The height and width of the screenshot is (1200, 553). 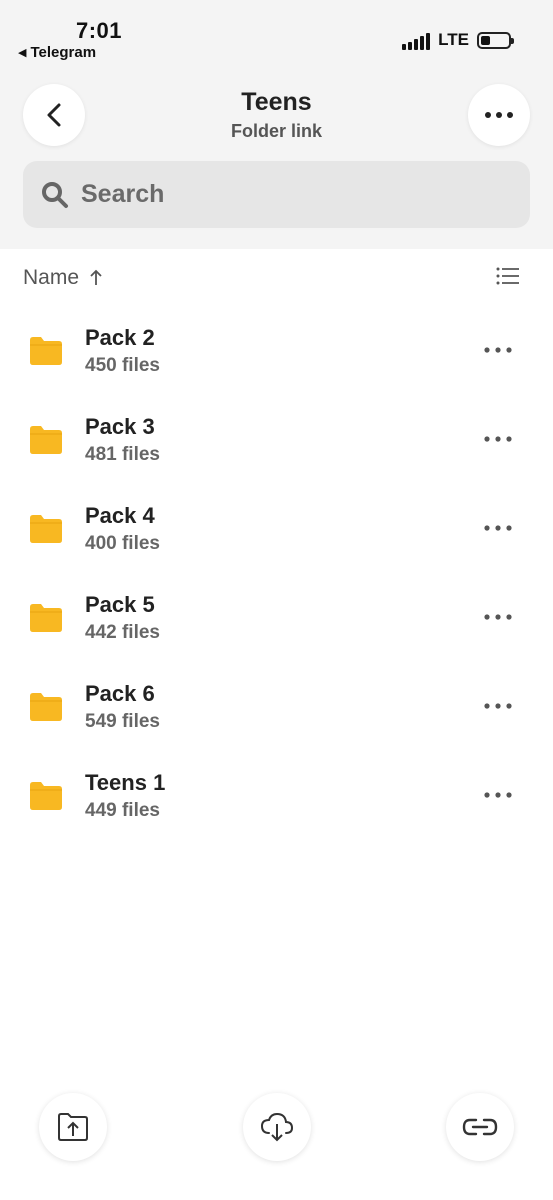 I want to click on folder-item: Pack 2 450 files, so click(x=276, y=349).